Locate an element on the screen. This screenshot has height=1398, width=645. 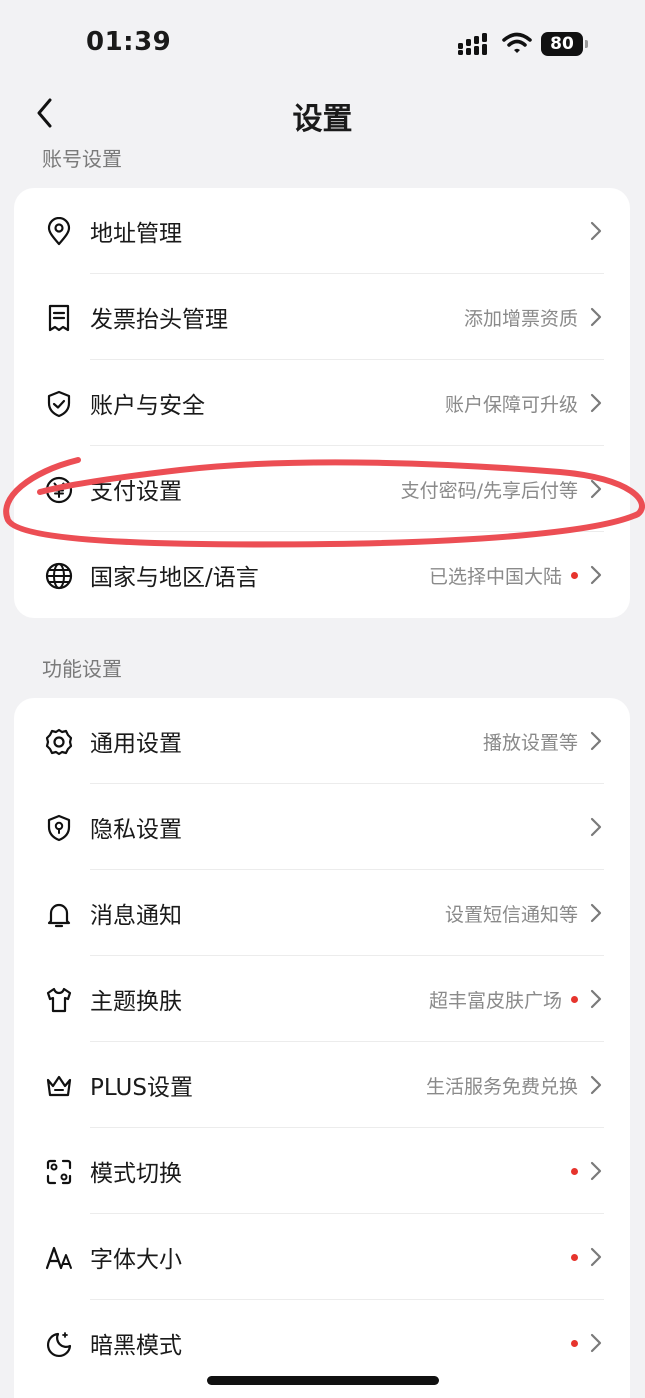
navigation-bar: 设置 is located at coordinates (322, 113).